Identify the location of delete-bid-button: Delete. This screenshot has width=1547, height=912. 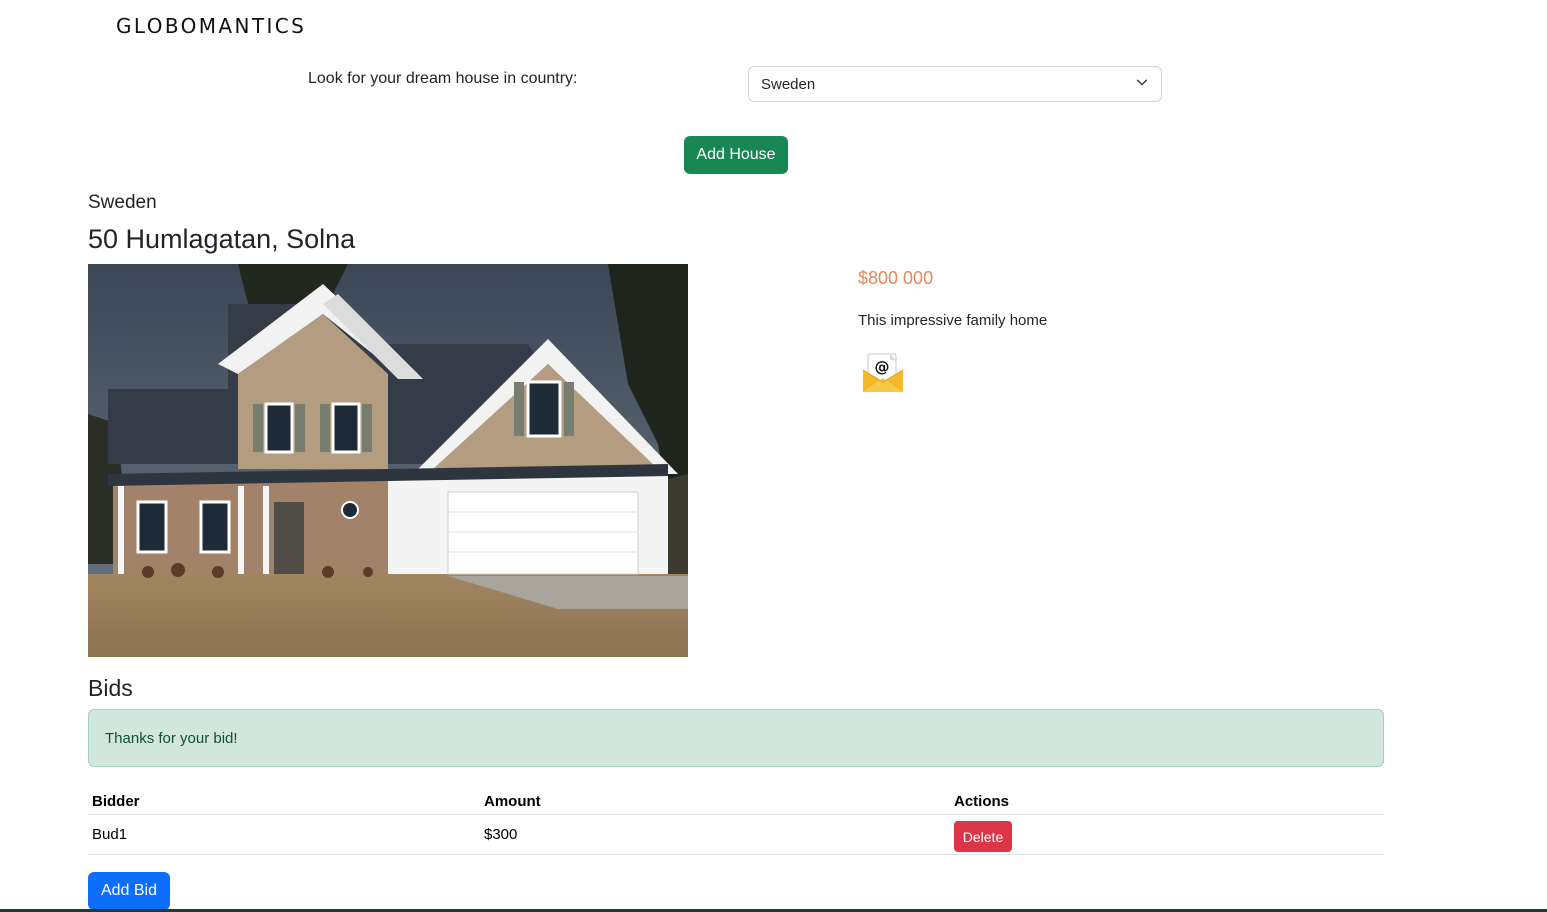
(983, 836).